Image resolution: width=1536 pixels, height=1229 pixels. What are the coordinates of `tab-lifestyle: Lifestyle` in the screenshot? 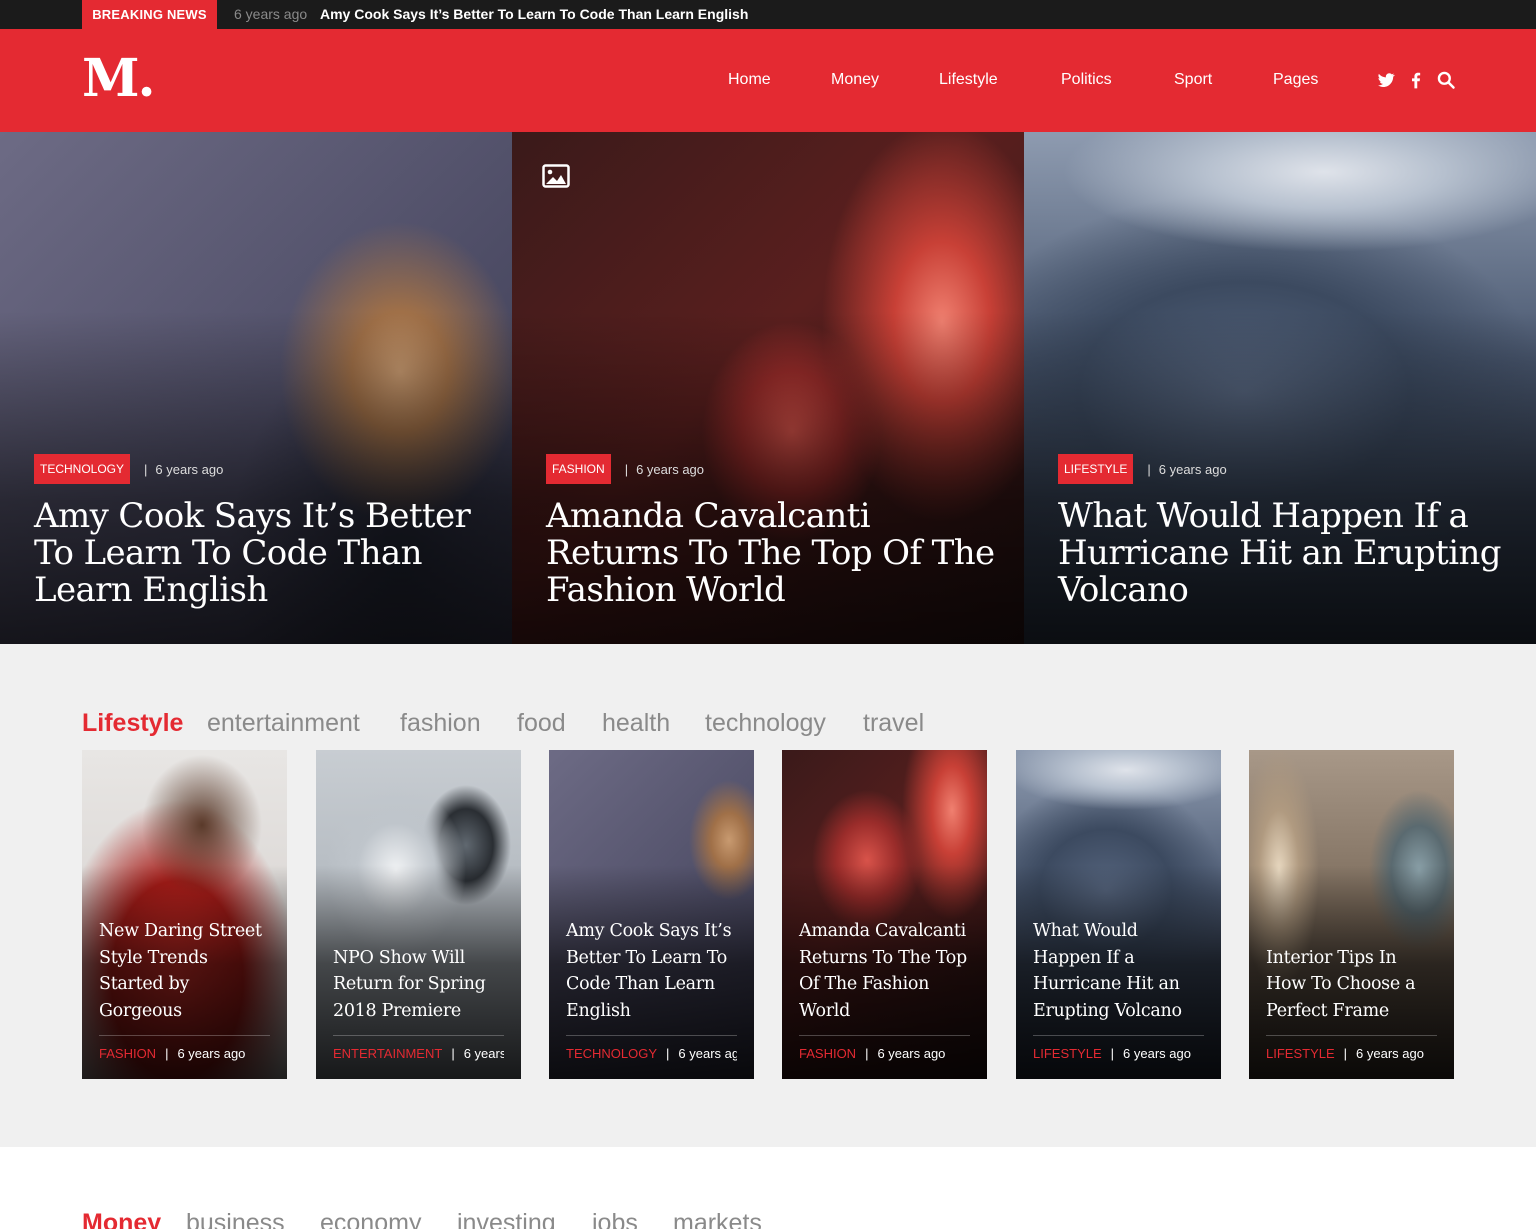 It's located at (132, 723).